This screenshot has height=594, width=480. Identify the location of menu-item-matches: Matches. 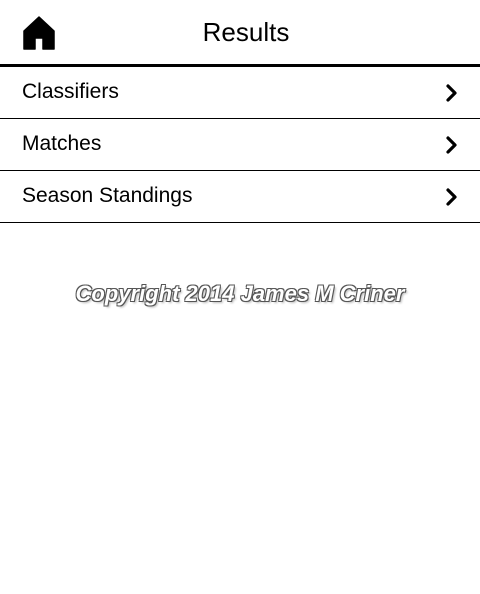
(240, 145).